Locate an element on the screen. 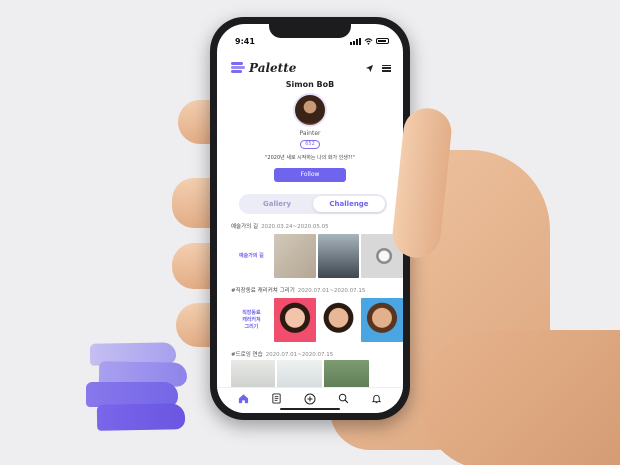 This screenshot has width=620, height=465. logo-text: Palette is located at coordinates (273, 68).